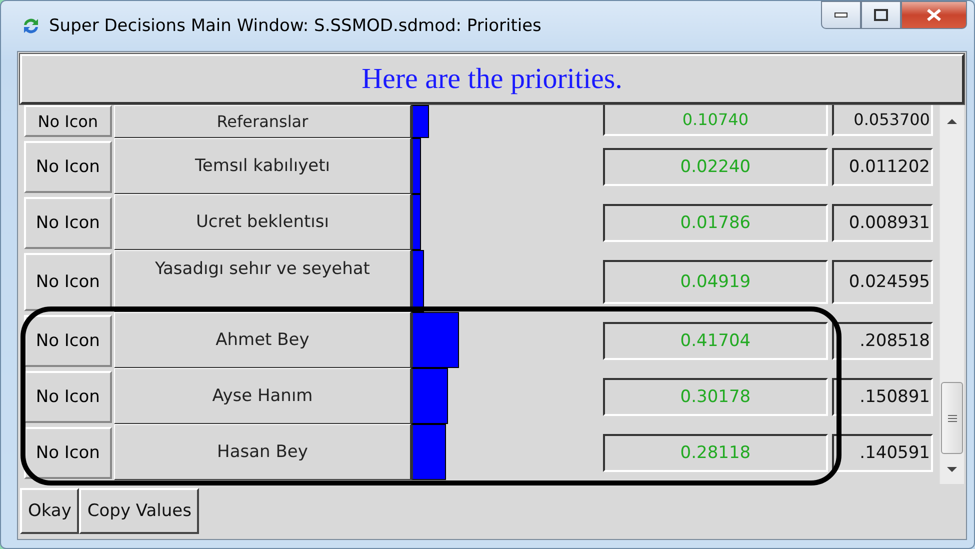  I want to click on name-cell: Hasan Bey, so click(263, 452).